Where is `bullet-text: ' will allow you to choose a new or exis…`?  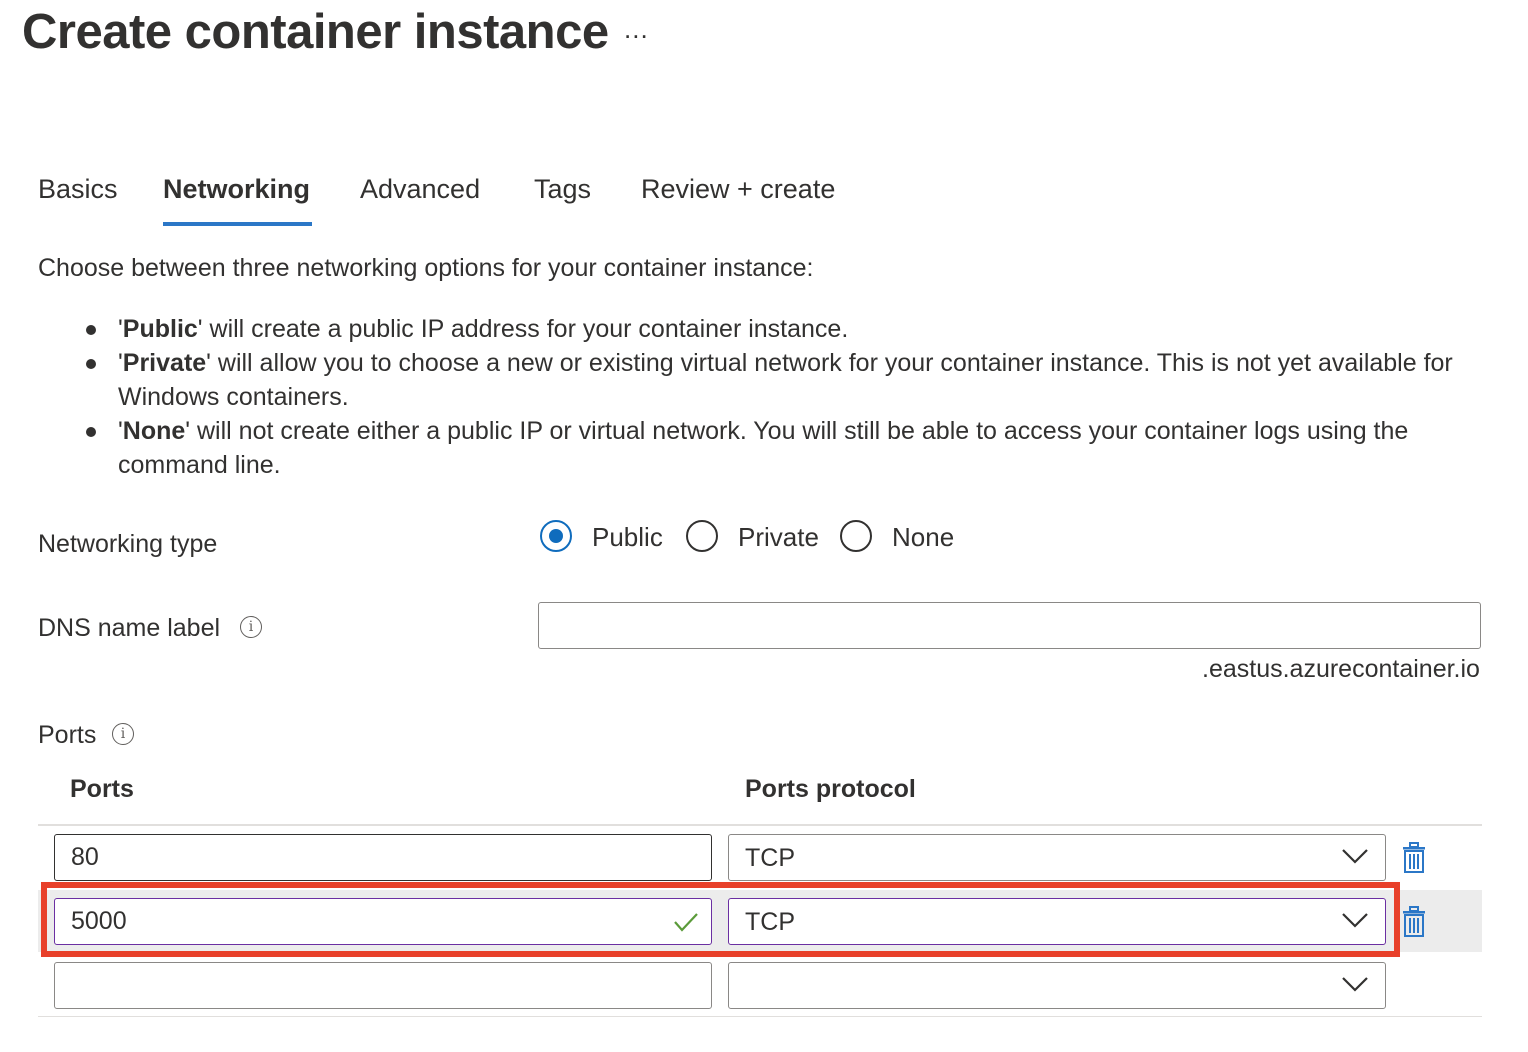 bullet-text: ' will allow you to choose a new or exis… is located at coordinates (785, 380).